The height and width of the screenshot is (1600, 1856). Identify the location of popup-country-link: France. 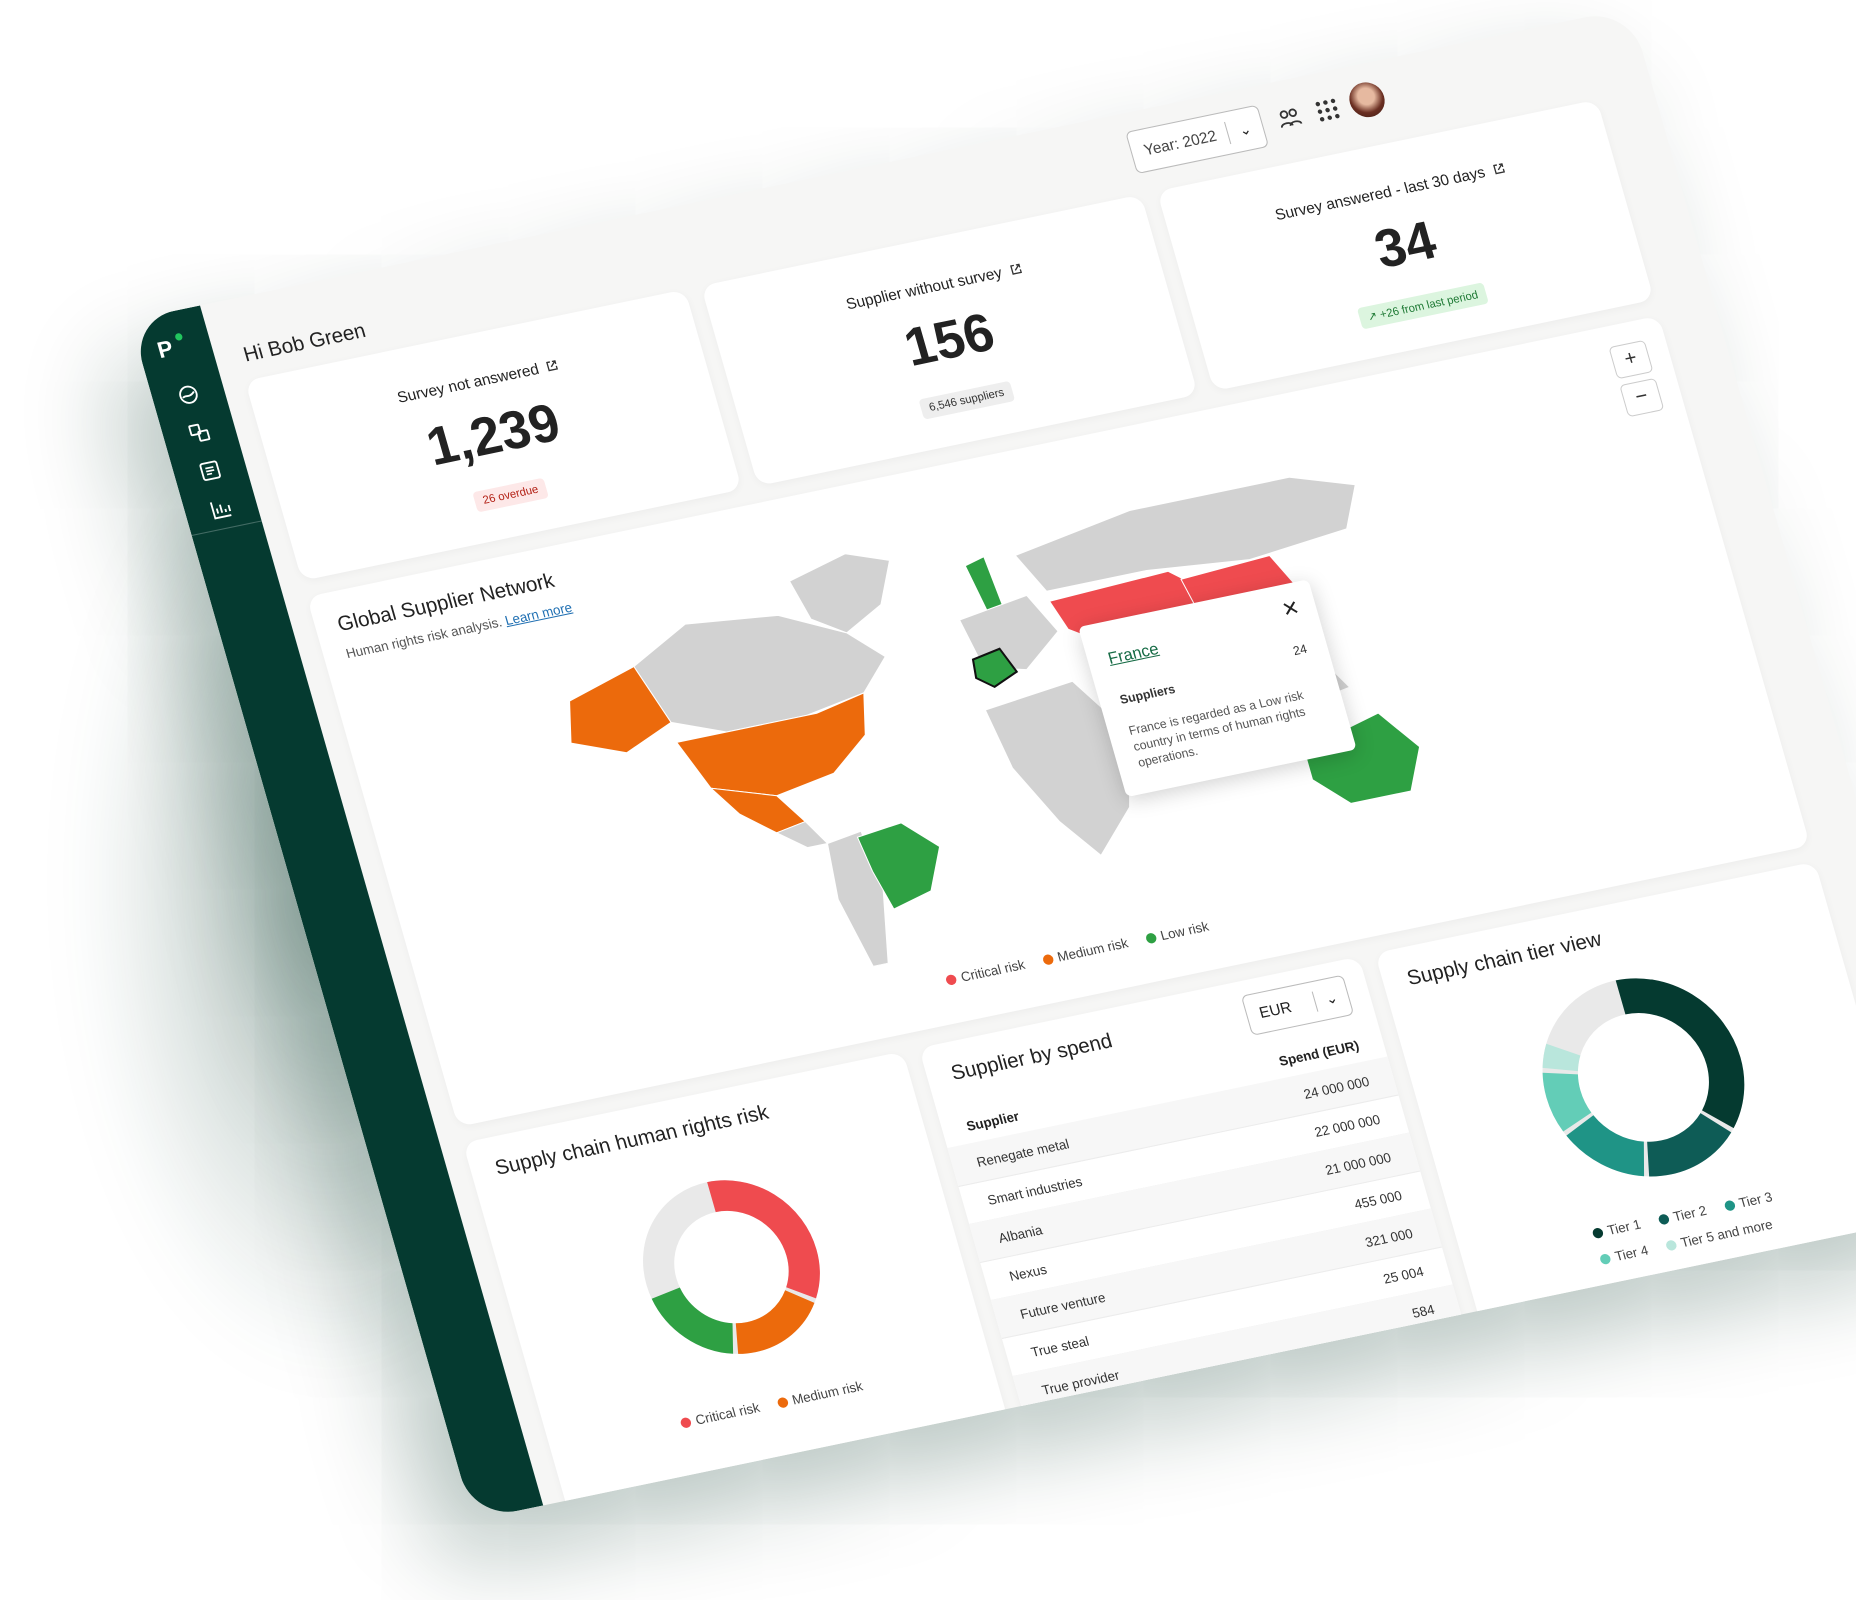
(1133, 655).